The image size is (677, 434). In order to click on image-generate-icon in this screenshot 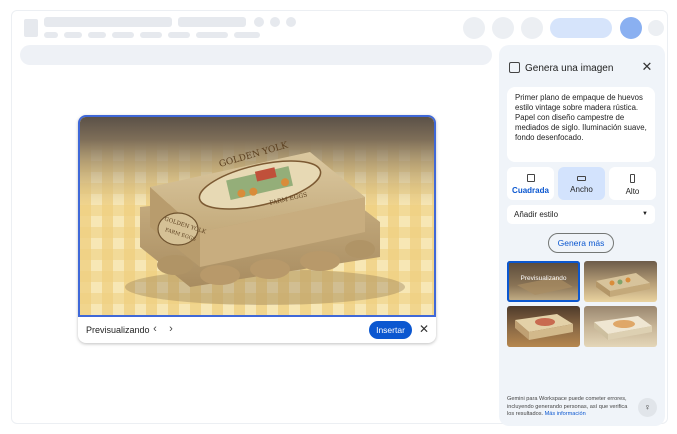, I will do `click(514, 67)`.